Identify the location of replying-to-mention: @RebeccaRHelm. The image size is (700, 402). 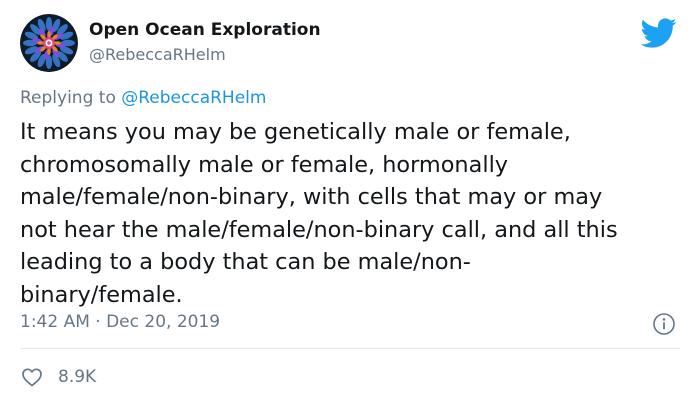
(193, 98).